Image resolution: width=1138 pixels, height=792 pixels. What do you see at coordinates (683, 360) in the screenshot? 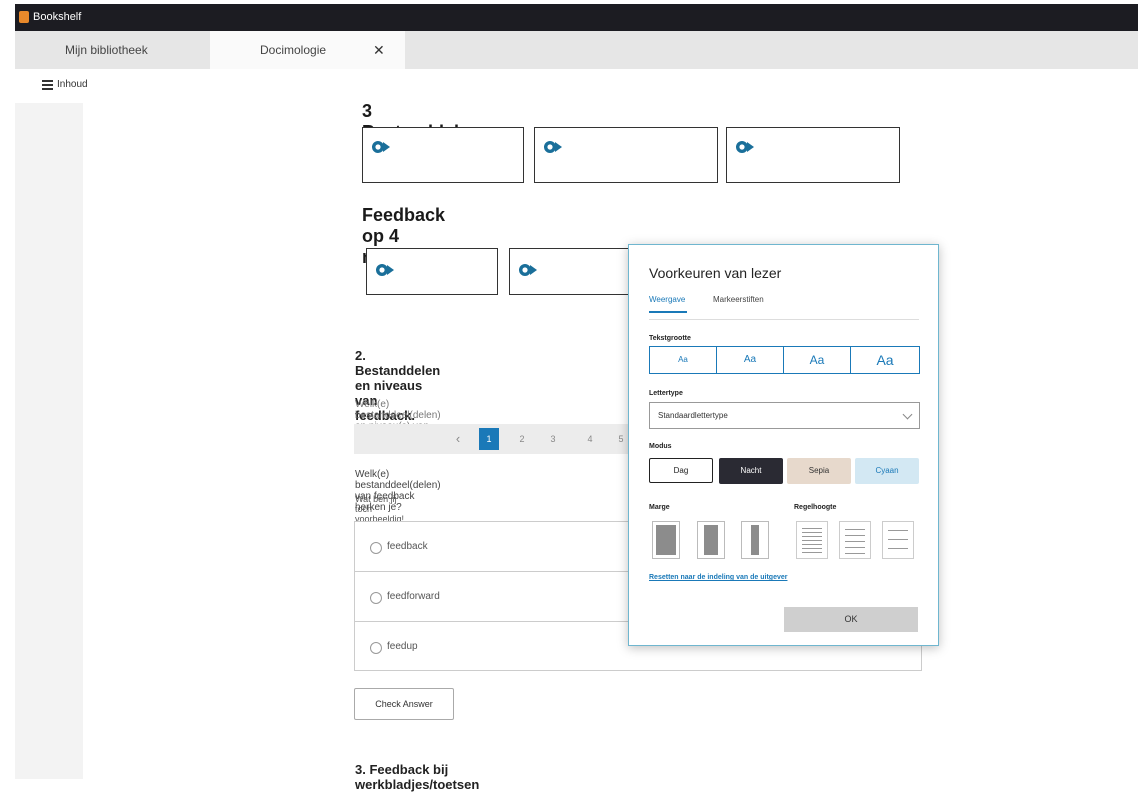
I see `font-size-small-button: Aa` at bounding box center [683, 360].